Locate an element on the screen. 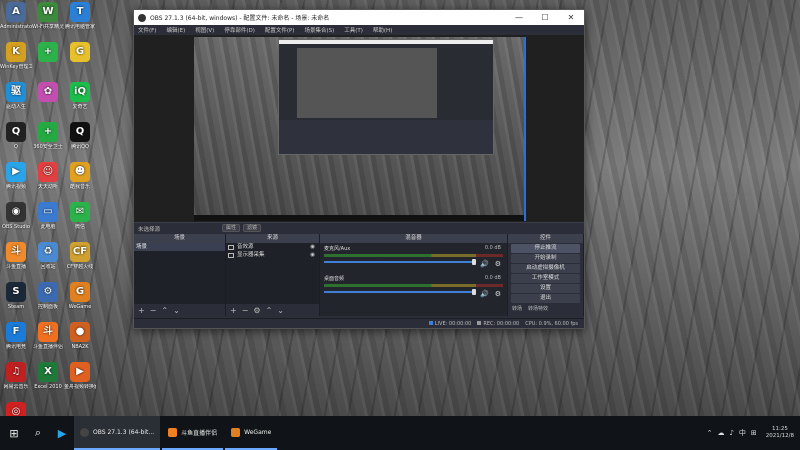 The width and height of the screenshot is (800, 450). desktop-icon: 斗斗鱼直播 is located at coordinates (16, 256).